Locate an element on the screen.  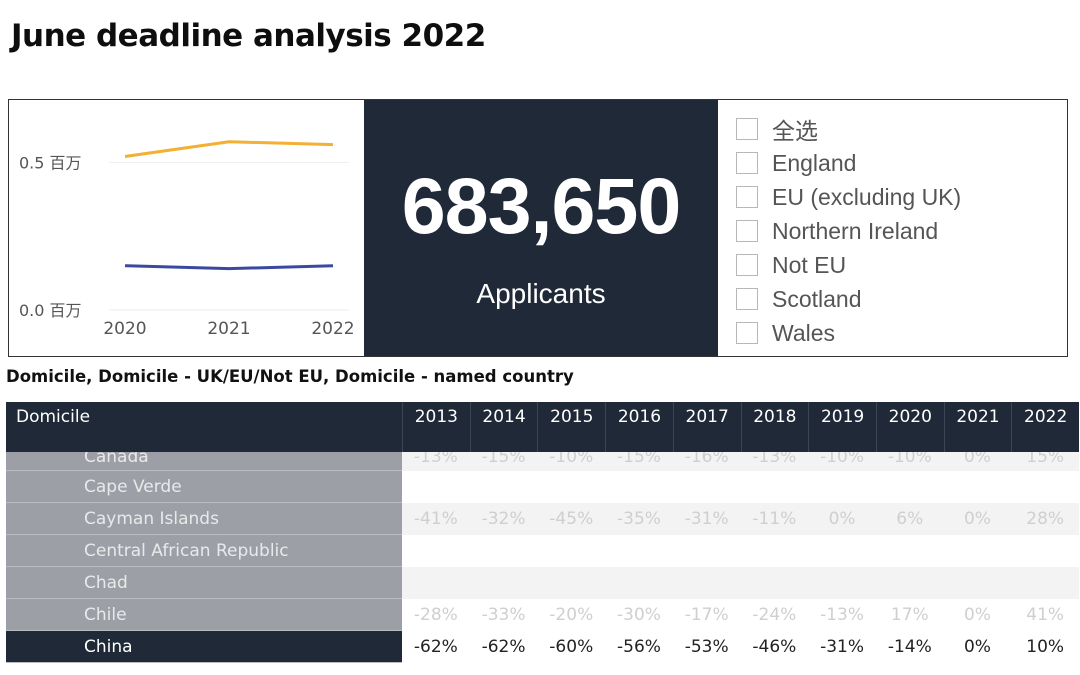
column-header-year: 2018 is located at coordinates (774, 427).